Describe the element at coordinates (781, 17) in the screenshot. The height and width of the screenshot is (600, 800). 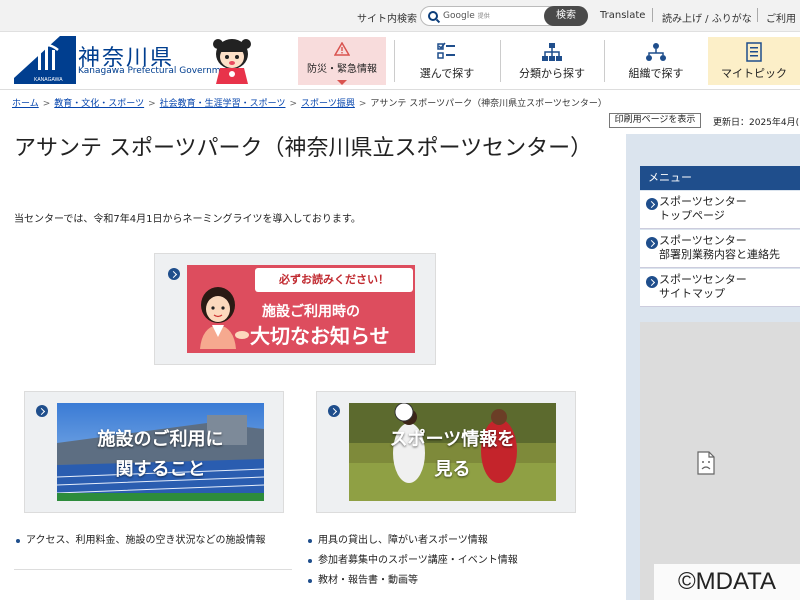
I see `contact-link: ご利用` at that location.